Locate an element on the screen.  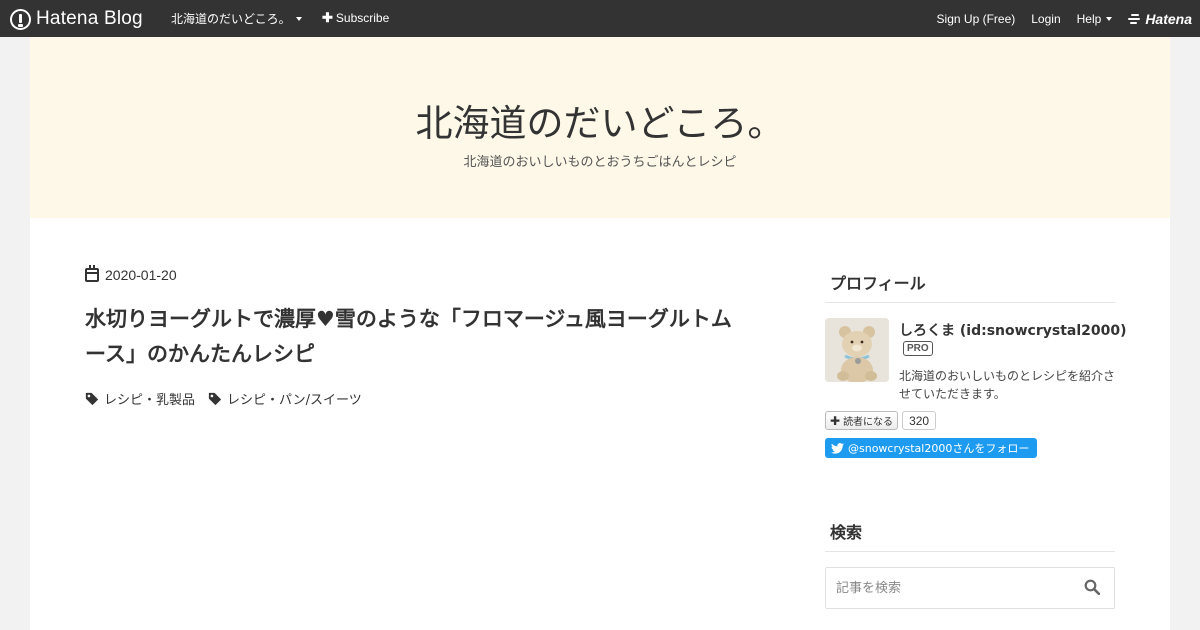
entry-date-label: 2020-01-20 is located at coordinates (141, 275).